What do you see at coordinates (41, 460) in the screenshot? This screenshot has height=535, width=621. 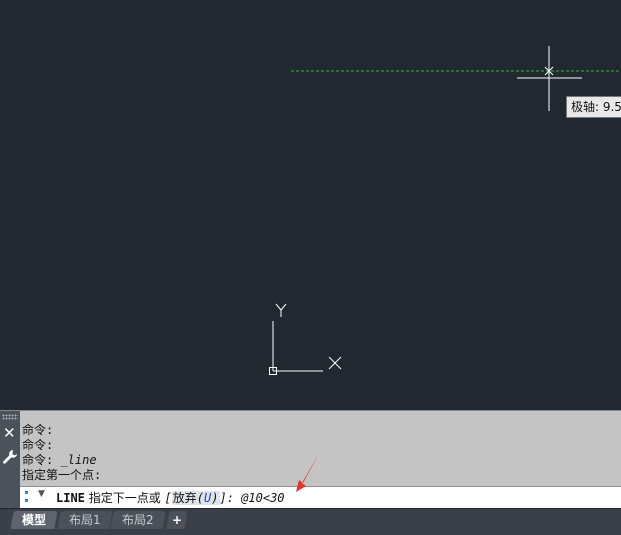 I see `history-prefix: 命令:` at bounding box center [41, 460].